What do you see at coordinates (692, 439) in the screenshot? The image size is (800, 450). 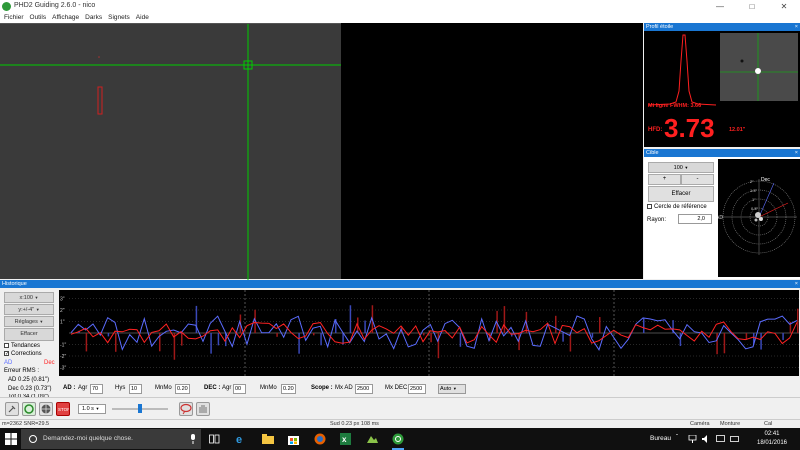 I see `network-icon` at bounding box center [692, 439].